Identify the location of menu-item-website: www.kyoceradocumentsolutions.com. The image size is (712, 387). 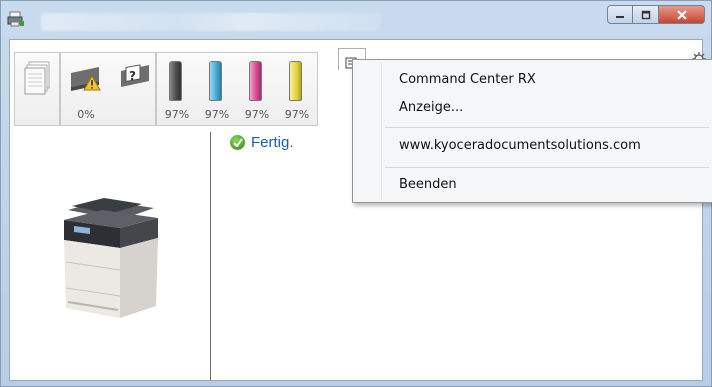
(520, 145).